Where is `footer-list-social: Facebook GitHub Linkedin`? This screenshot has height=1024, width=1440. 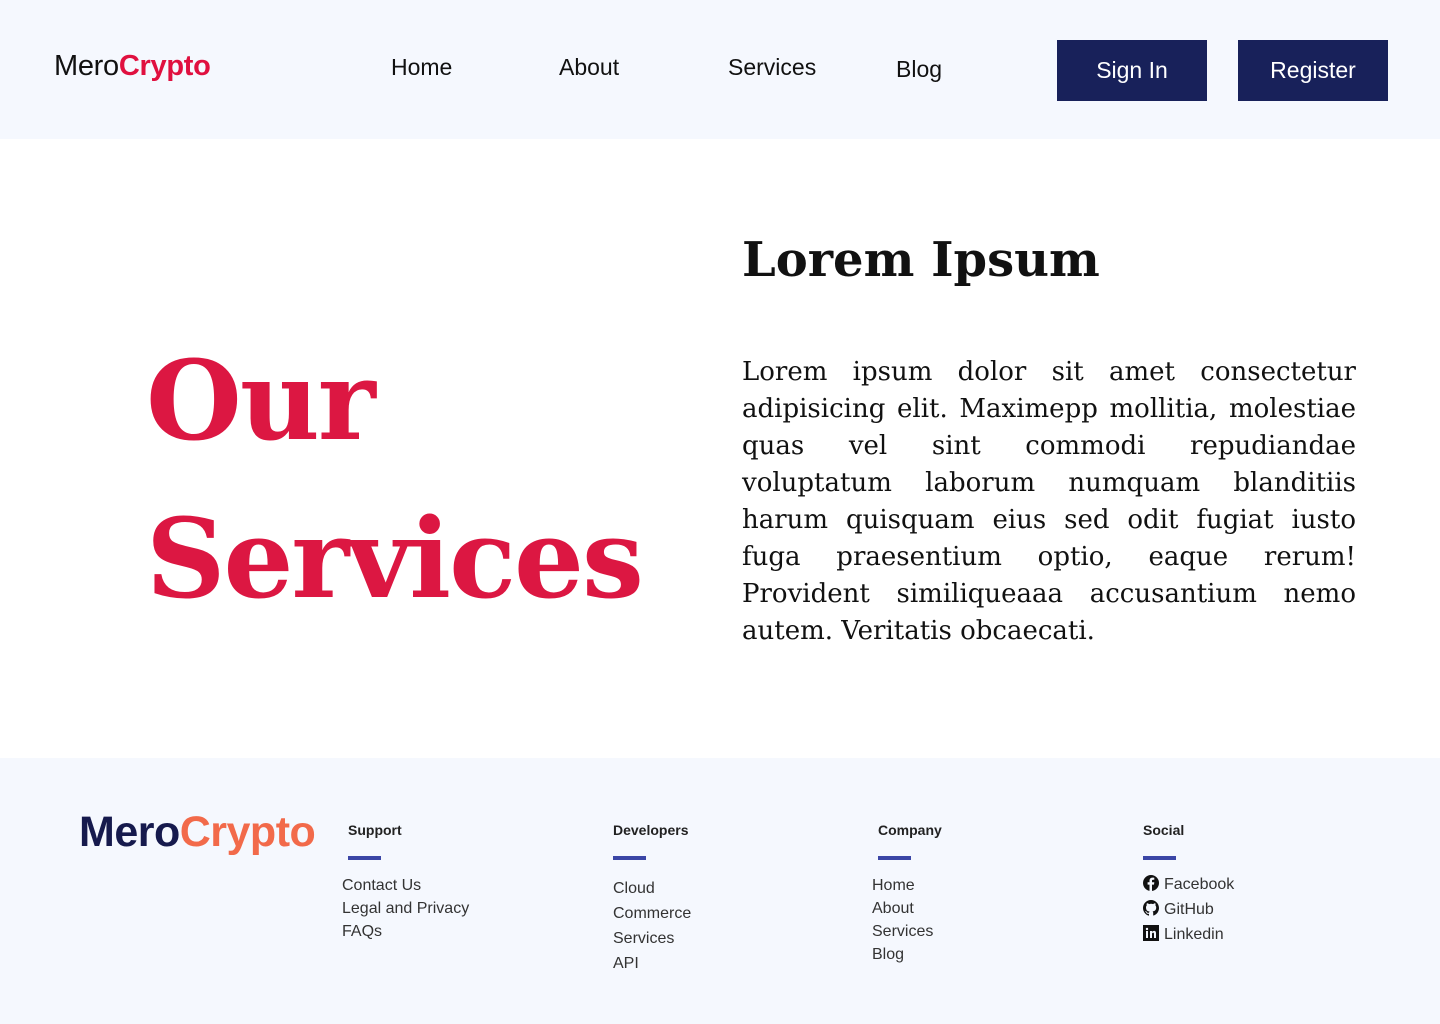
footer-list-social: Facebook GitHub Linkedin is located at coordinates (1188, 909).